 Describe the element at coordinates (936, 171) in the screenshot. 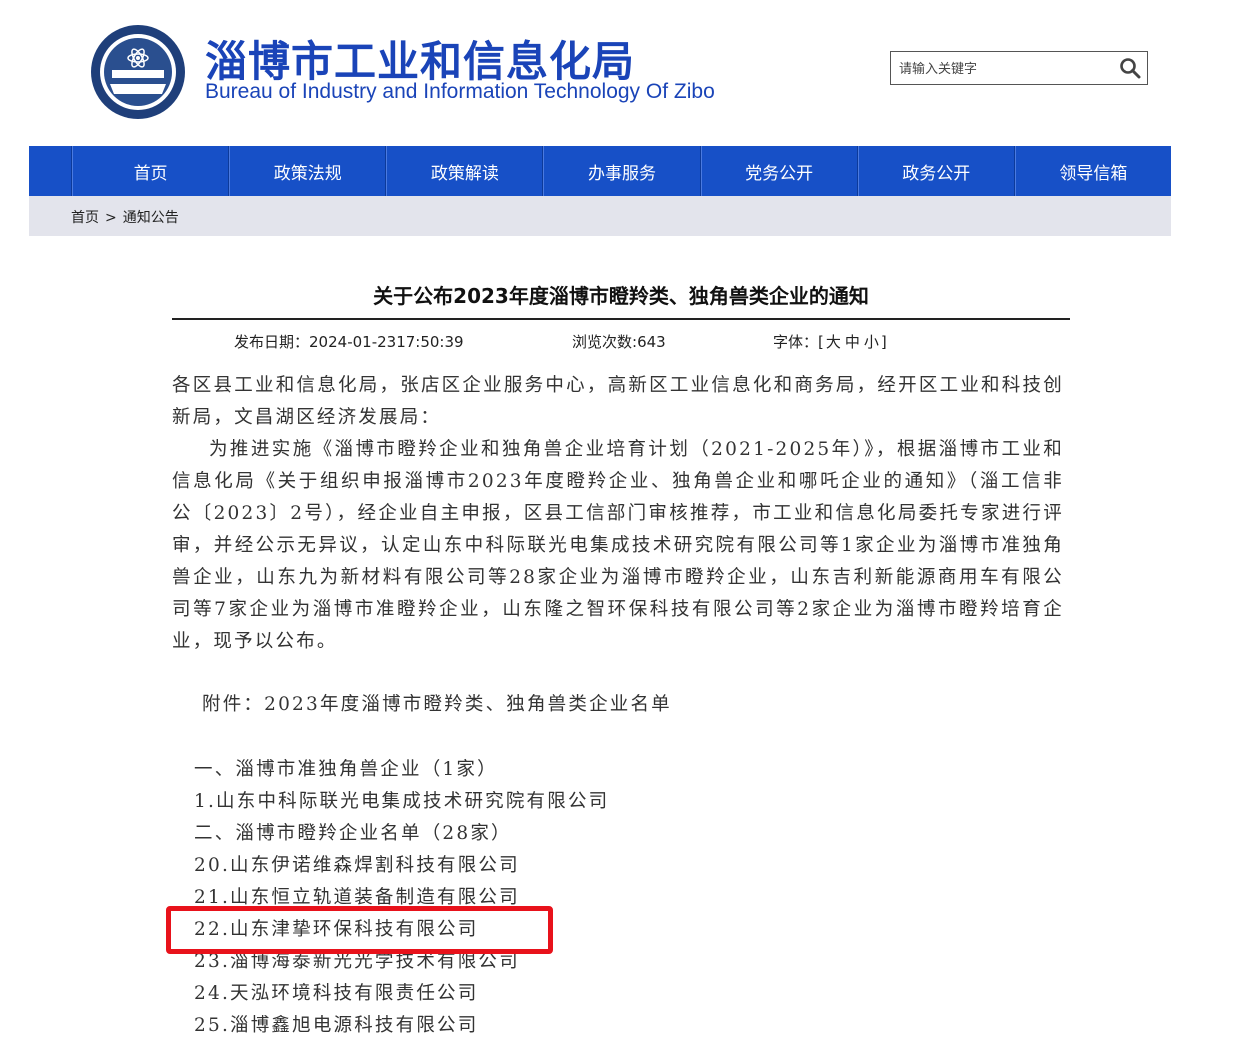

I see `nav-item-government-affairs: 政务公开` at that location.